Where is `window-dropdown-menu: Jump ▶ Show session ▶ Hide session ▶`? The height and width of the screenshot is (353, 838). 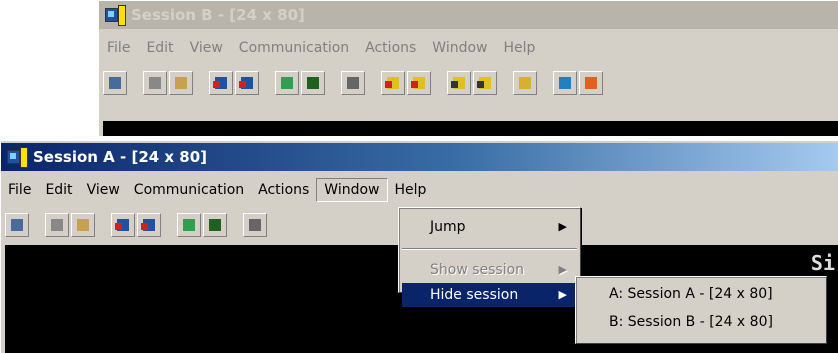
window-dropdown-menu: Jump ▶ Show session ▶ Hide session ▶ is located at coordinates (489, 257).